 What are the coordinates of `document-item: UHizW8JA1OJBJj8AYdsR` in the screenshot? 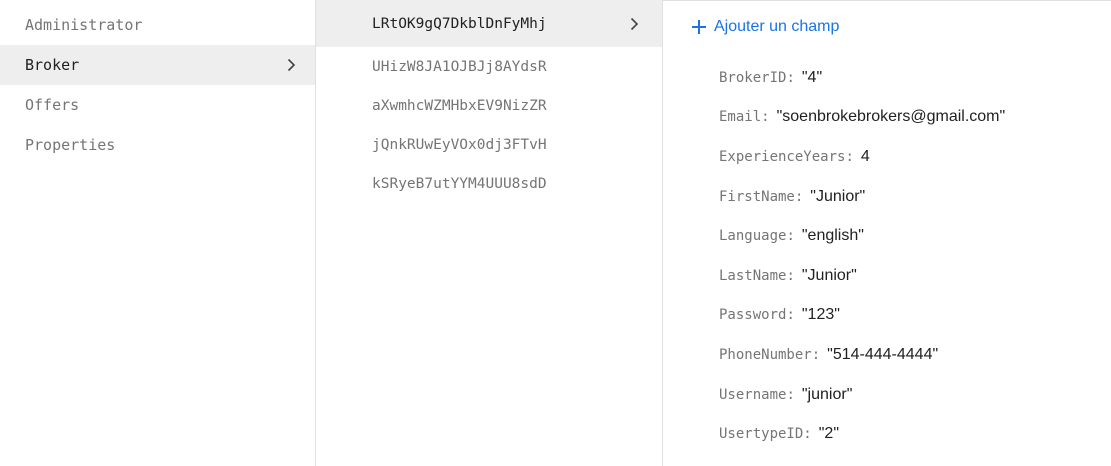 It's located at (489, 66).